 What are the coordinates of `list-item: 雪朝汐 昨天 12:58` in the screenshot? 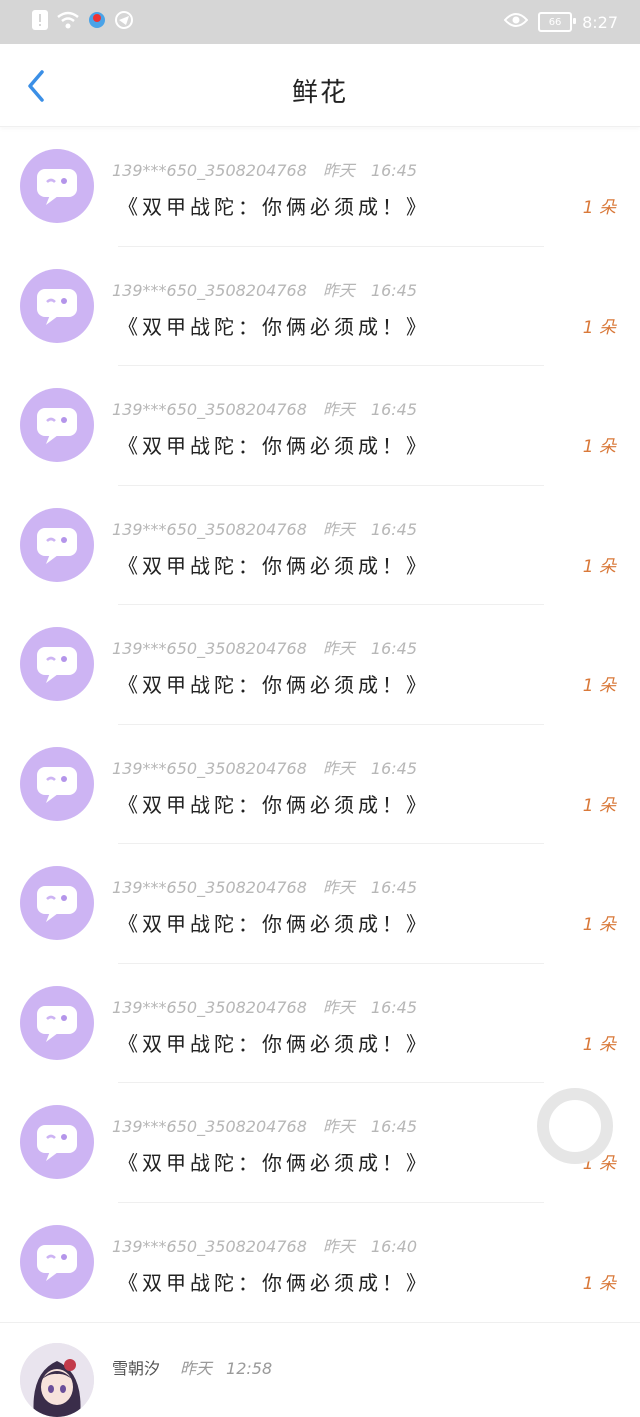 It's located at (320, 1369).